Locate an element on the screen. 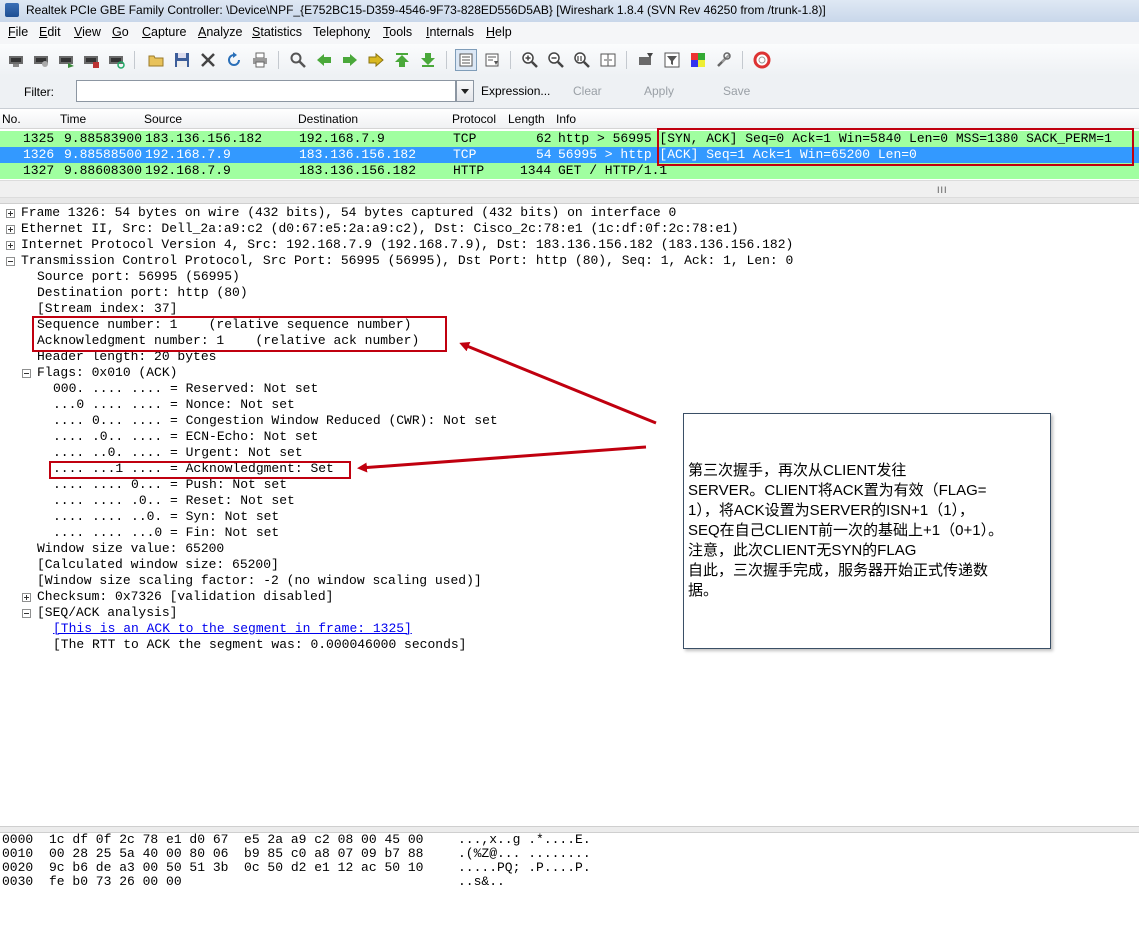 This screenshot has width=1139, height=932. hex-ascii: .....PQ; .P....P. is located at coordinates (524, 868).